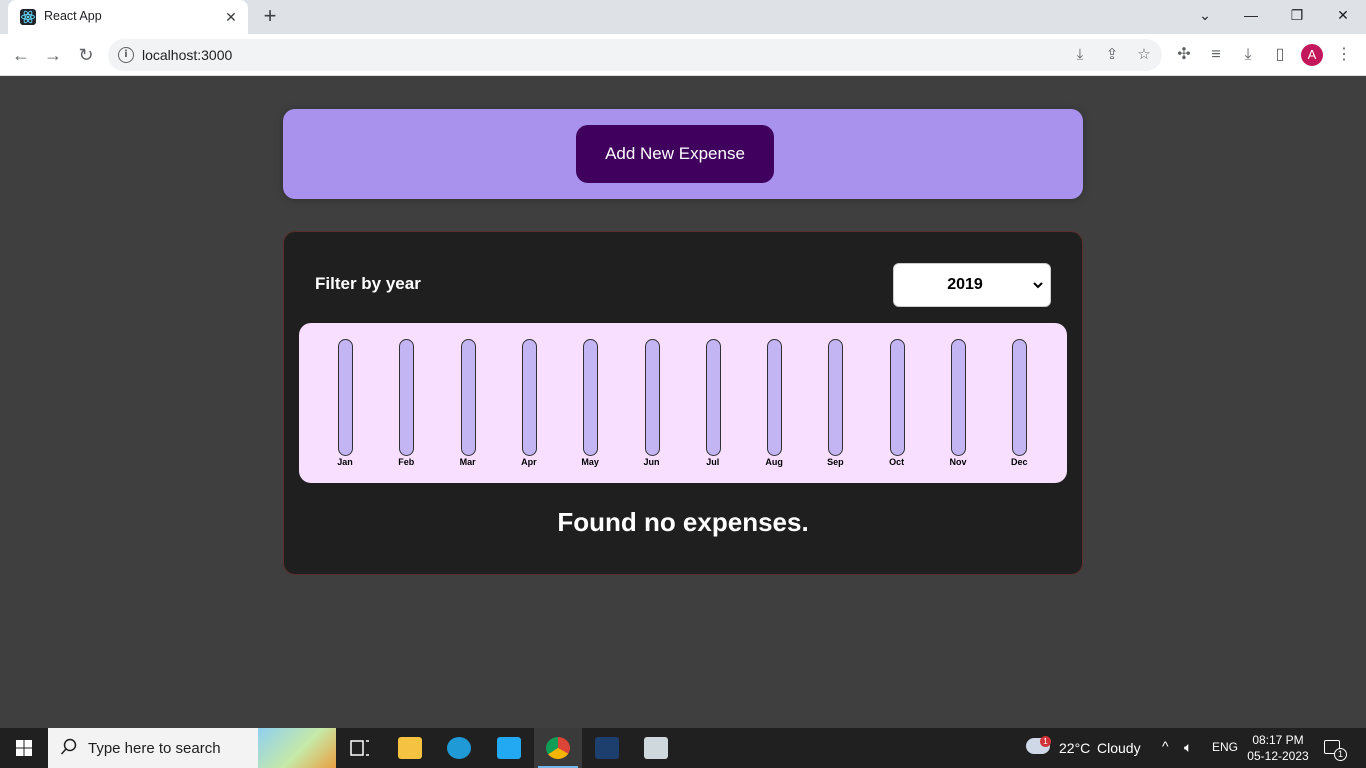 The width and height of the screenshot is (1366, 768). What do you see at coordinates (53, 55) in the screenshot?
I see `forward-arrow-icon: →` at bounding box center [53, 55].